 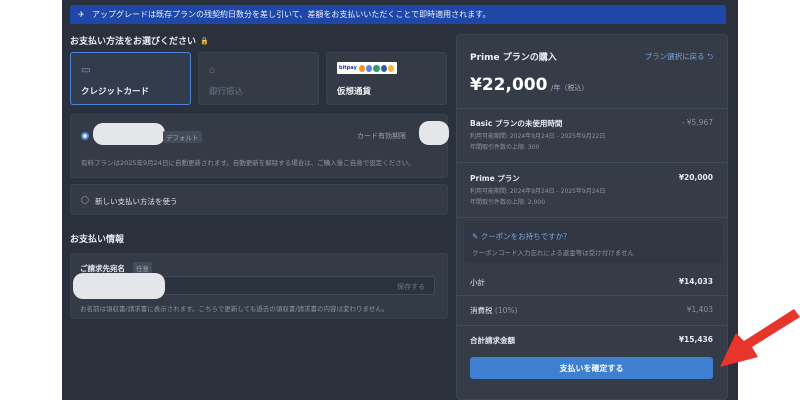 I want to click on credit-card-icon: ▭, so click(x=86, y=70).